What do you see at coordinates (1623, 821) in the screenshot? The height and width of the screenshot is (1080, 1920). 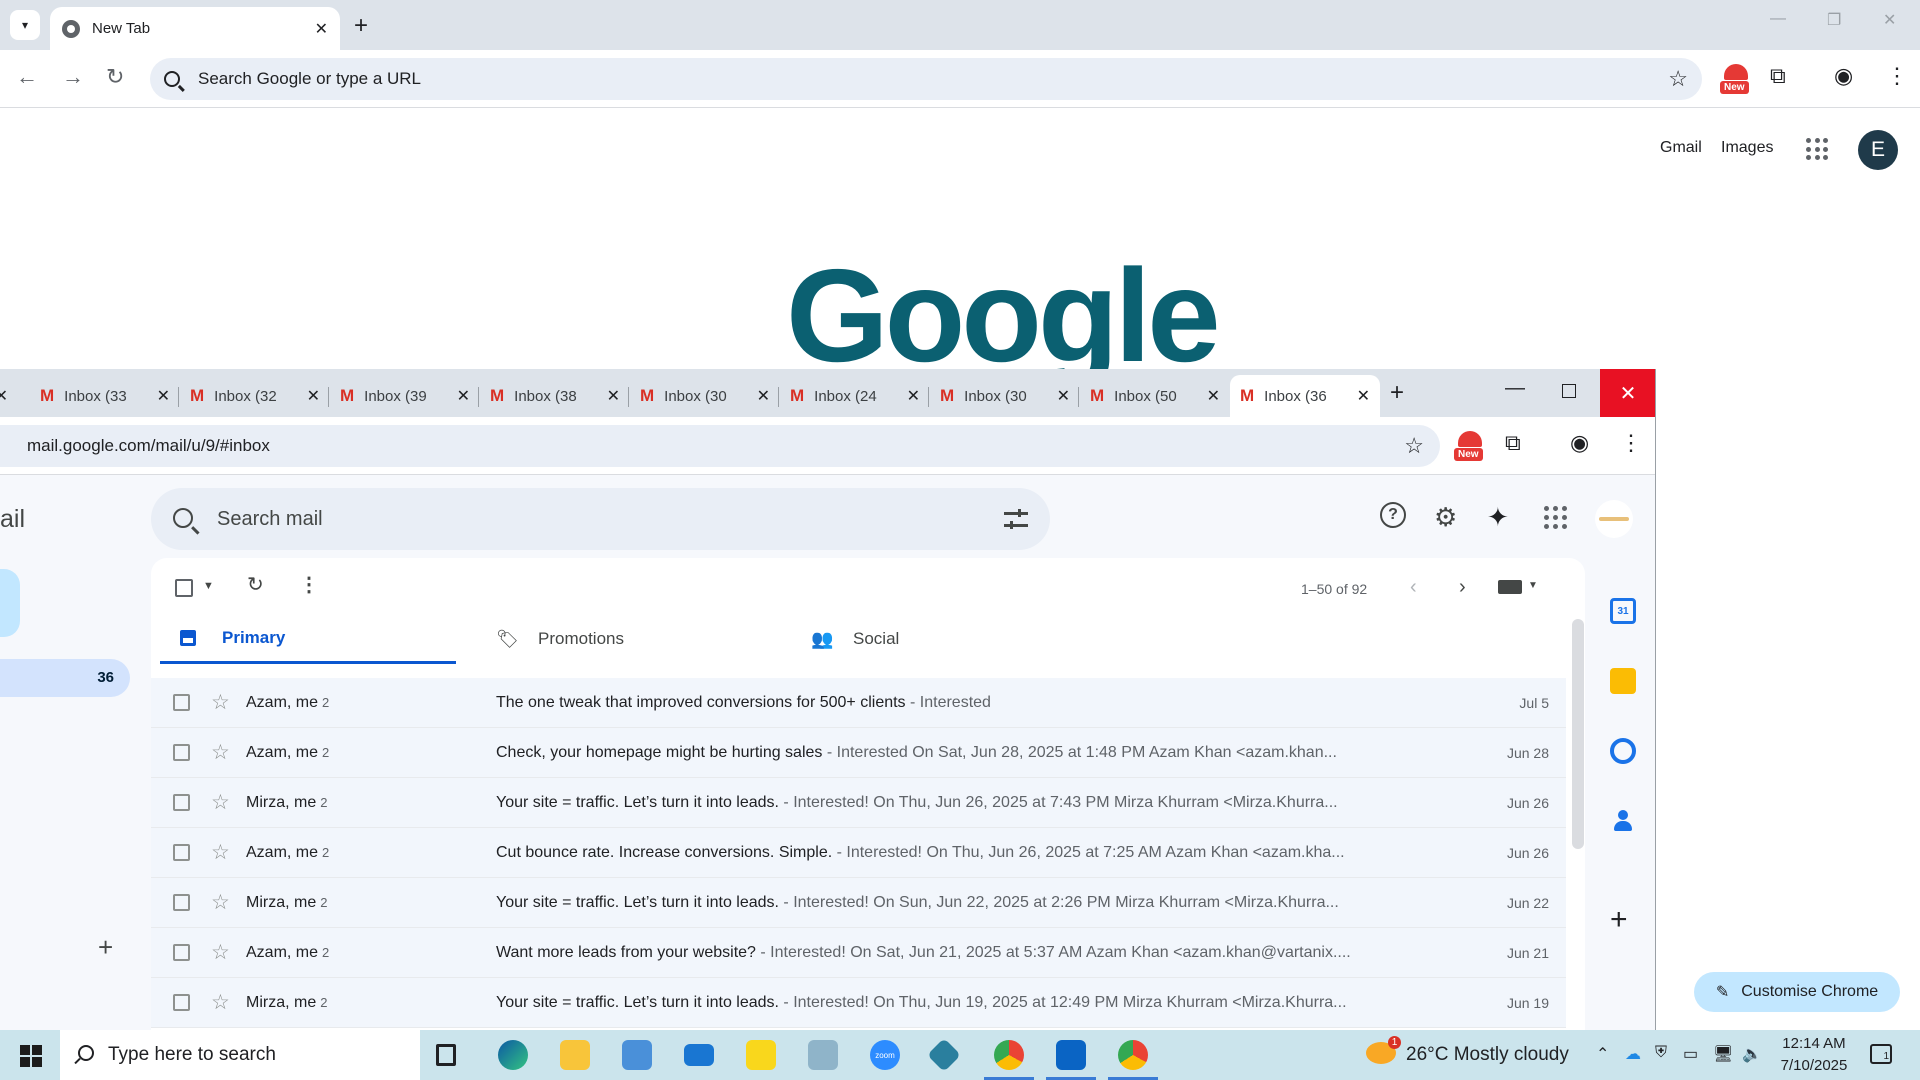 I see `contacts-icon` at bounding box center [1623, 821].